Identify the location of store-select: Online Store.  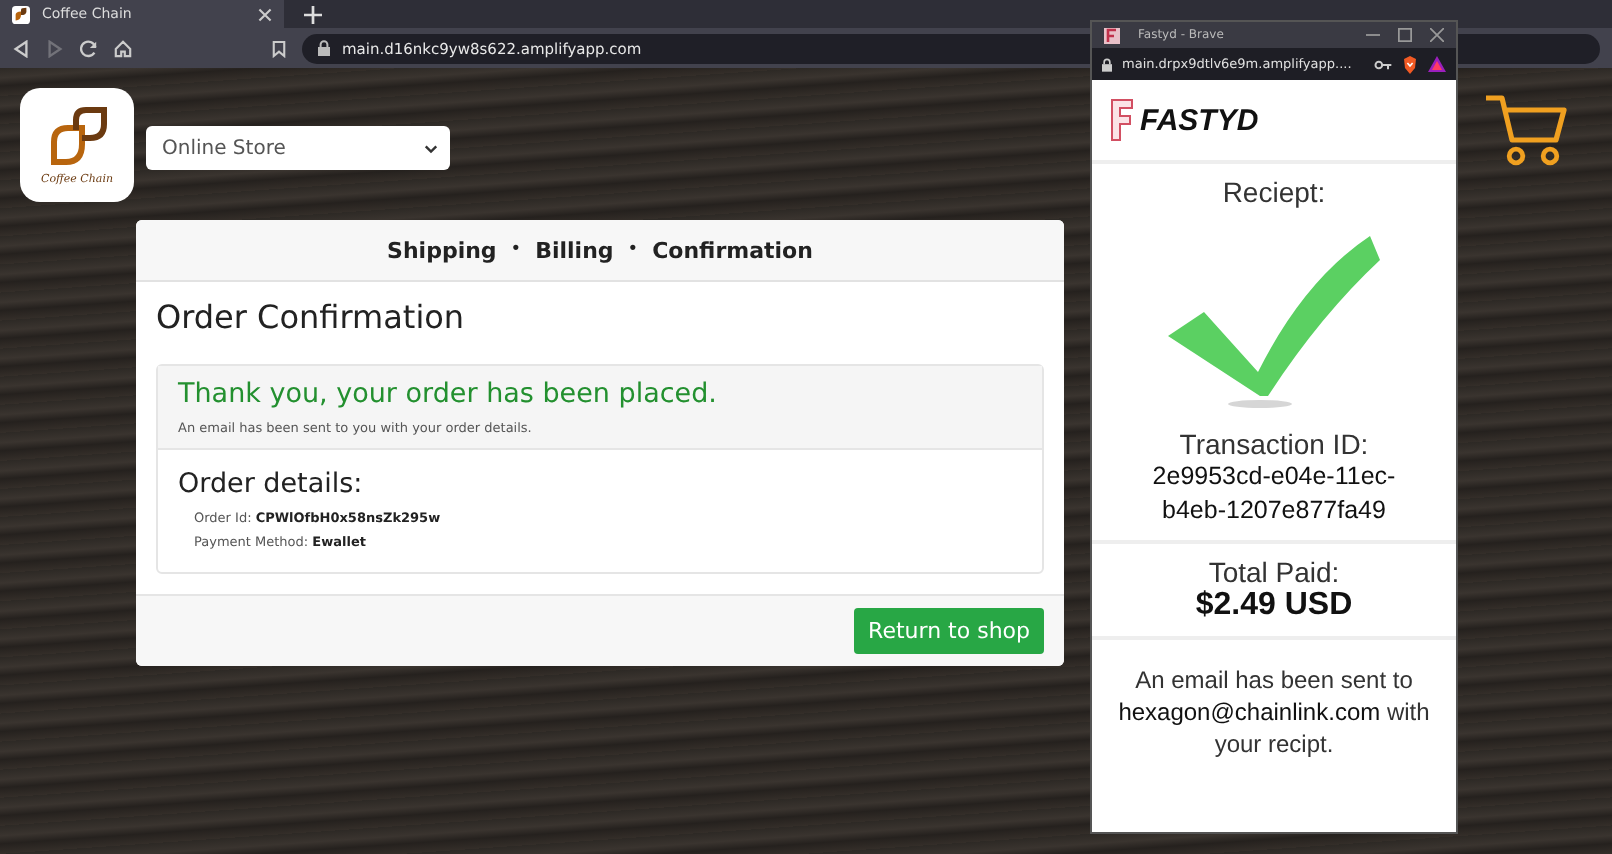
(298, 148).